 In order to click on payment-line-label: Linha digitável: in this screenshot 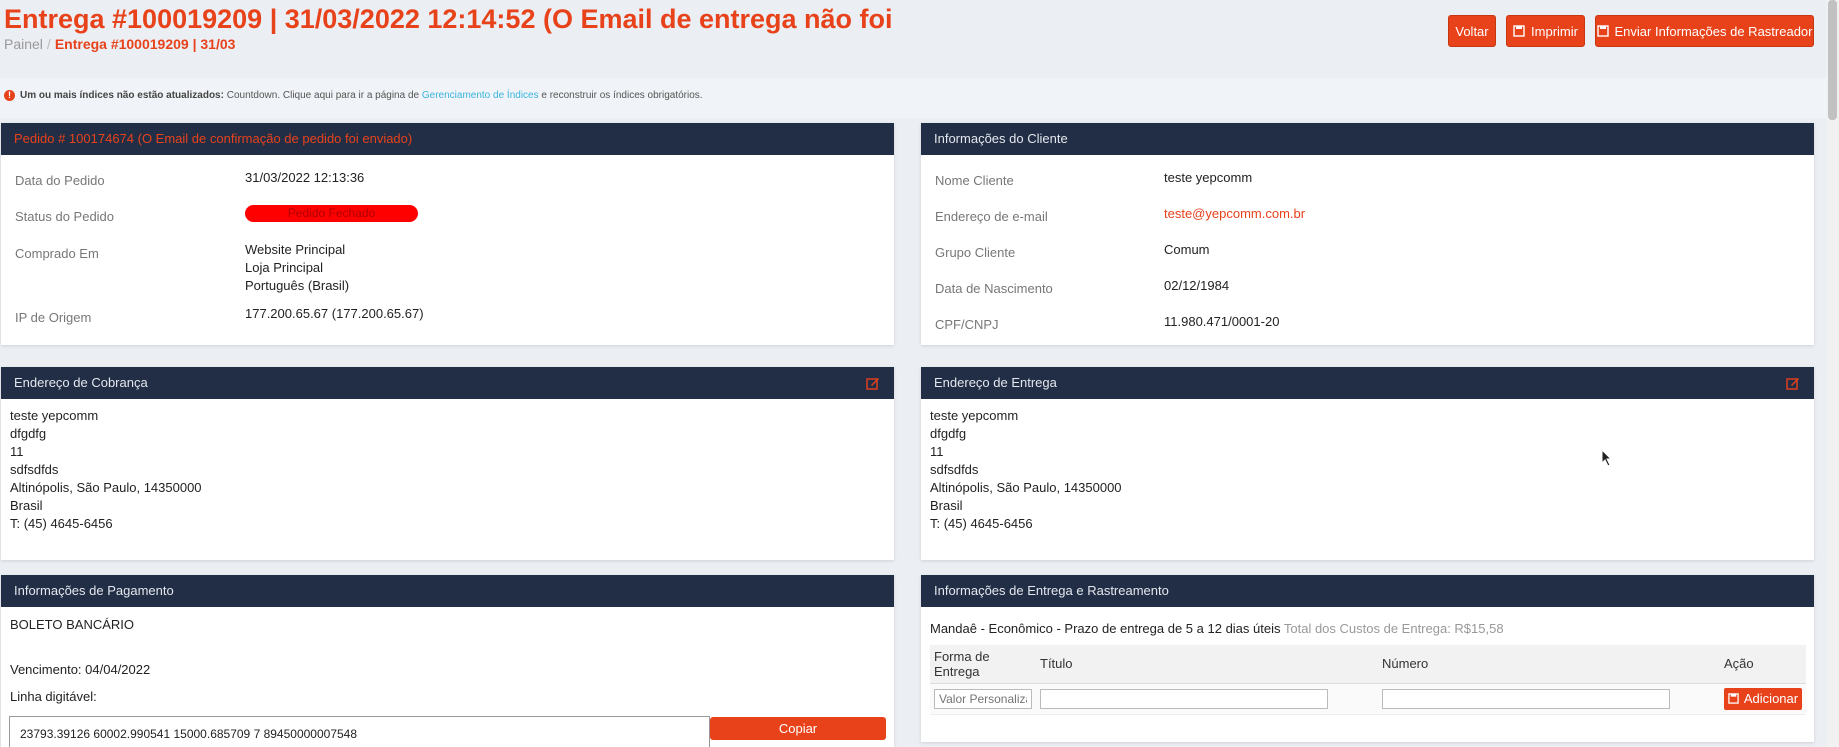, I will do `click(53, 696)`.